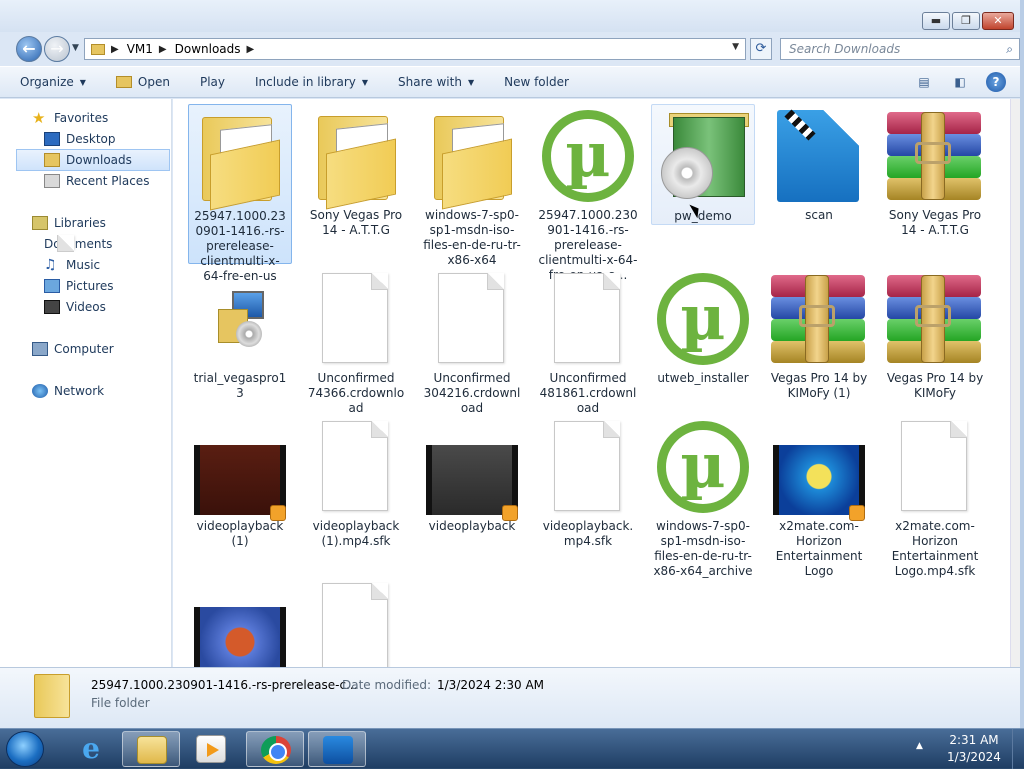 This screenshot has width=1024, height=769. I want to click on sidebar-item-desktop: Desktop, so click(107, 139).